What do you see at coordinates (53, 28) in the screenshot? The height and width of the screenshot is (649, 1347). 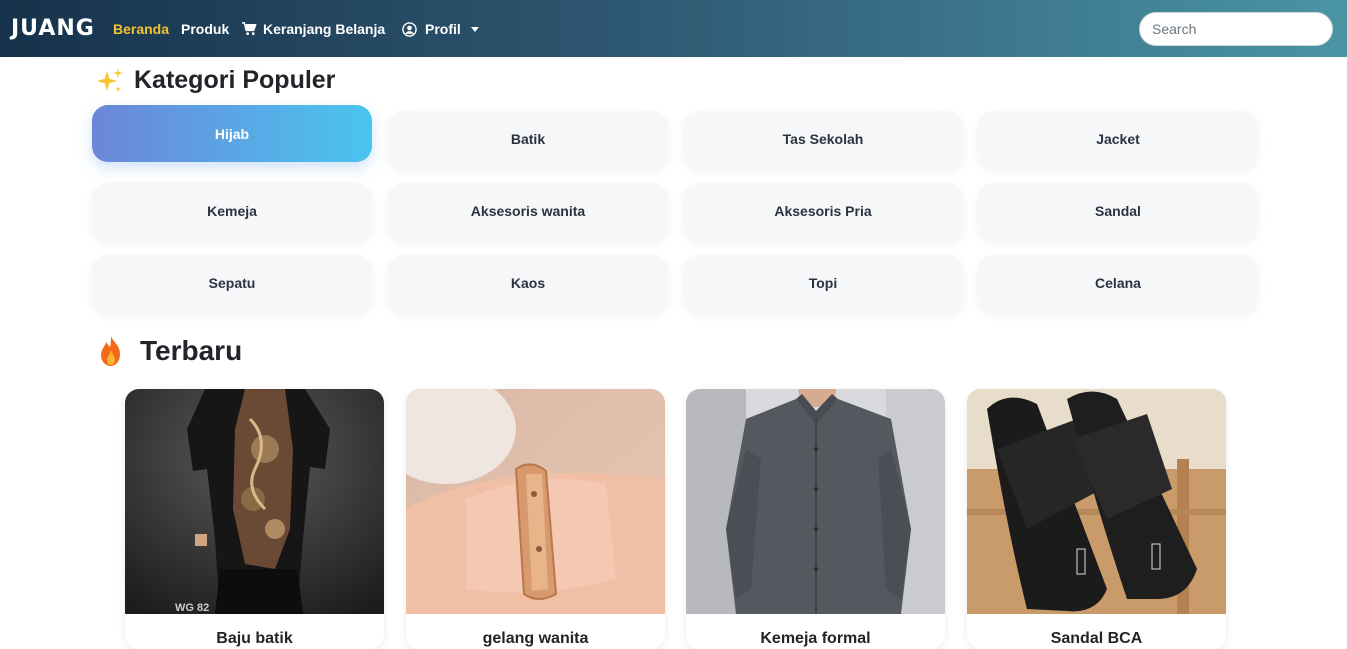 I see `brand-logo: JUANG` at bounding box center [53, 28].